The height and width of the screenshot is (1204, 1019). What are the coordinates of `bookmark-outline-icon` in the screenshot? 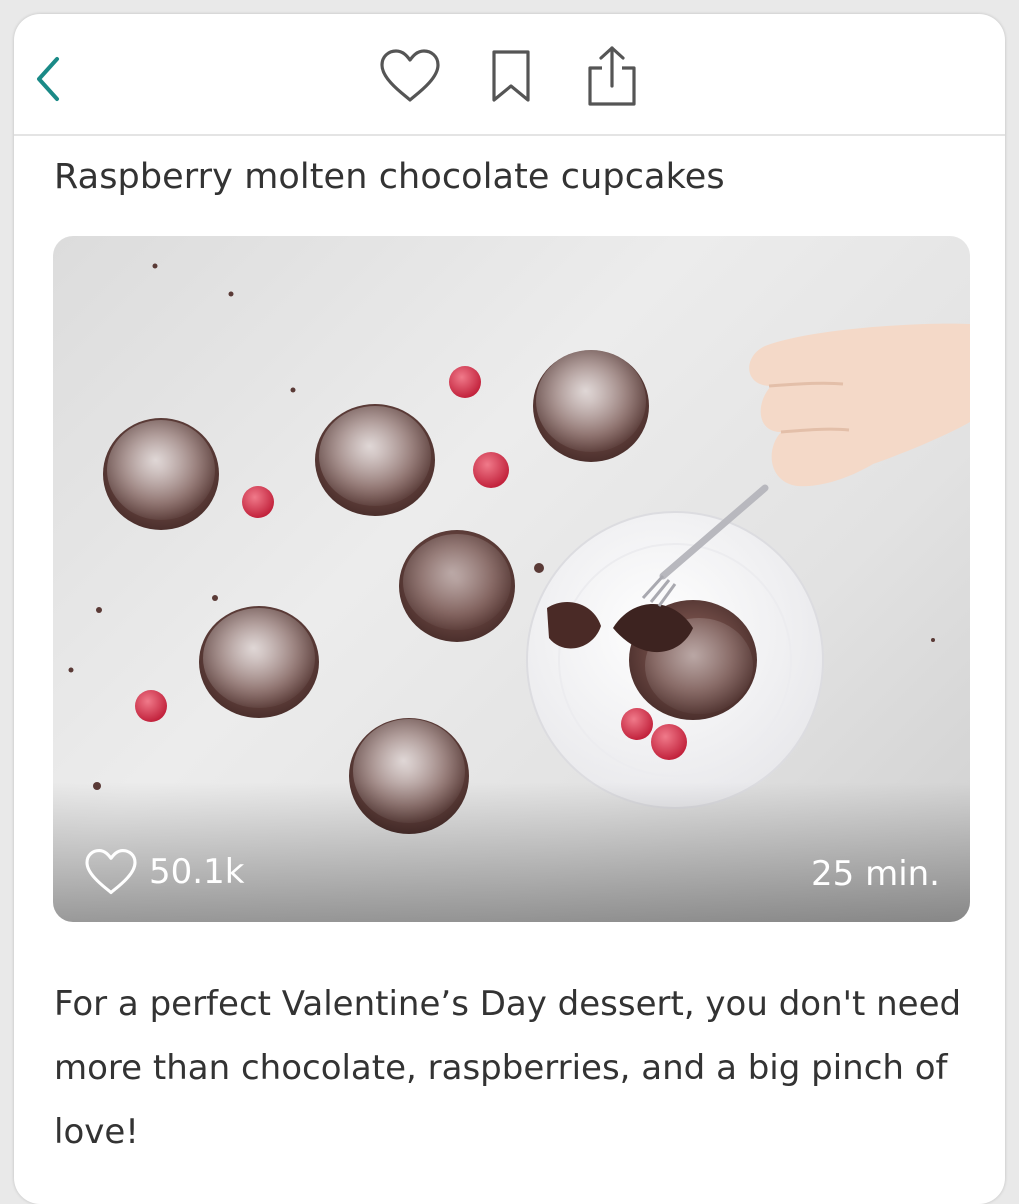 It's located at (511, 76).